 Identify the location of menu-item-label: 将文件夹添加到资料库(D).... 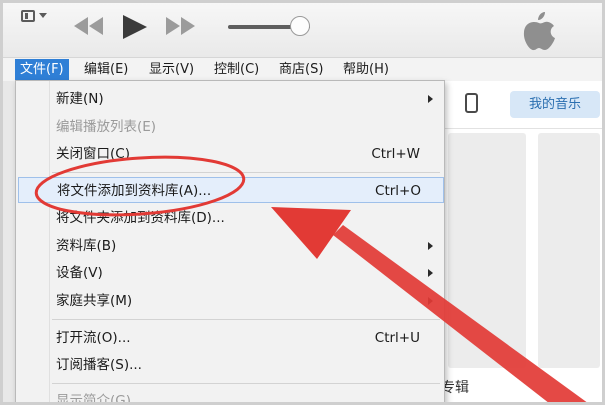
(140, 218).